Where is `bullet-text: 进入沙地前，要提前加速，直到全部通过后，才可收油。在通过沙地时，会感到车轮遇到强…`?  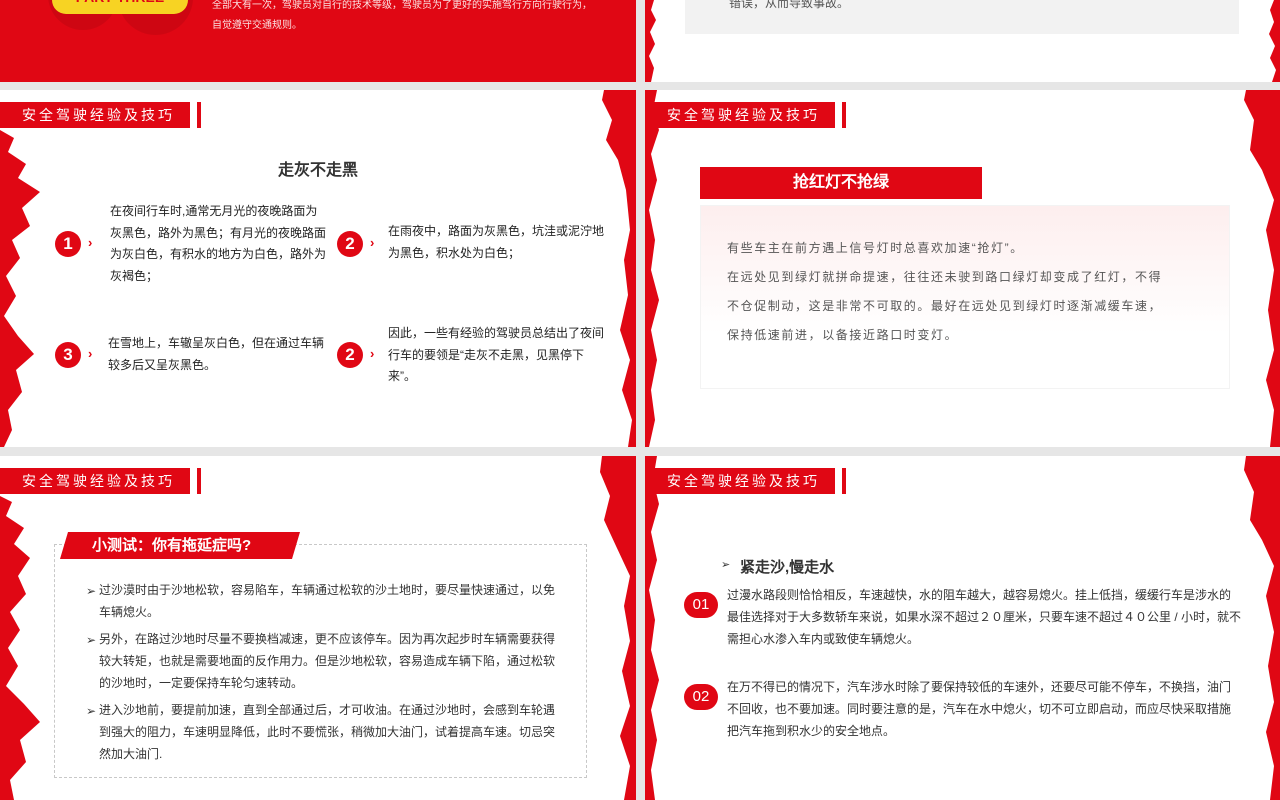
bullet-text: 进入沙地前，要提前加速，直到全部通过后，才可收油。在通过沙地时，会感到车轮遇到强… is located at coordinates (327, 732).